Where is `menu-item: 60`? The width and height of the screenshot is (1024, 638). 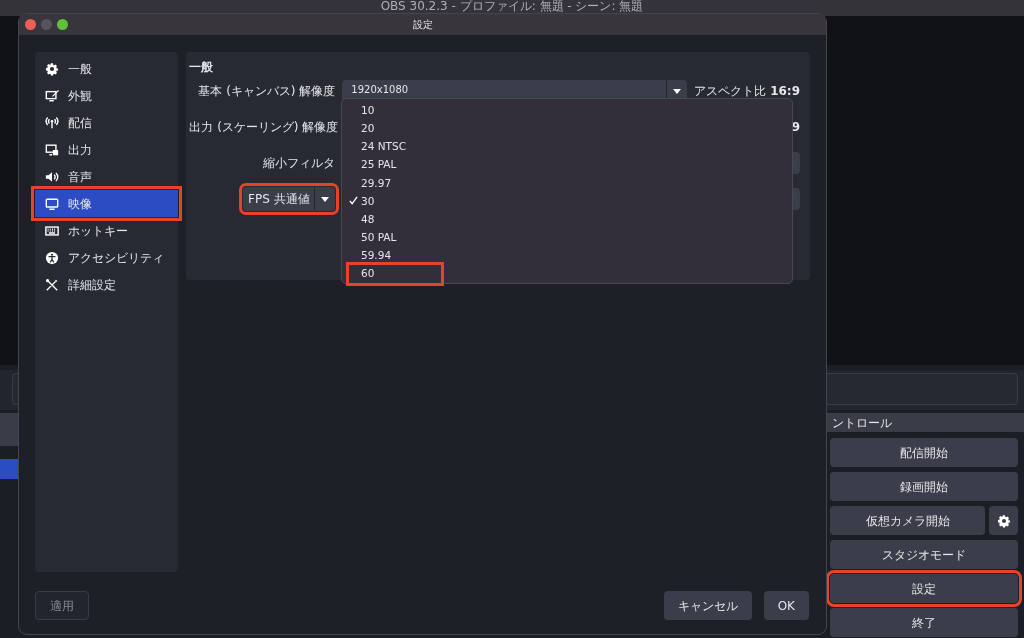
menu-item: 60 is located at coordinates (395, 273).